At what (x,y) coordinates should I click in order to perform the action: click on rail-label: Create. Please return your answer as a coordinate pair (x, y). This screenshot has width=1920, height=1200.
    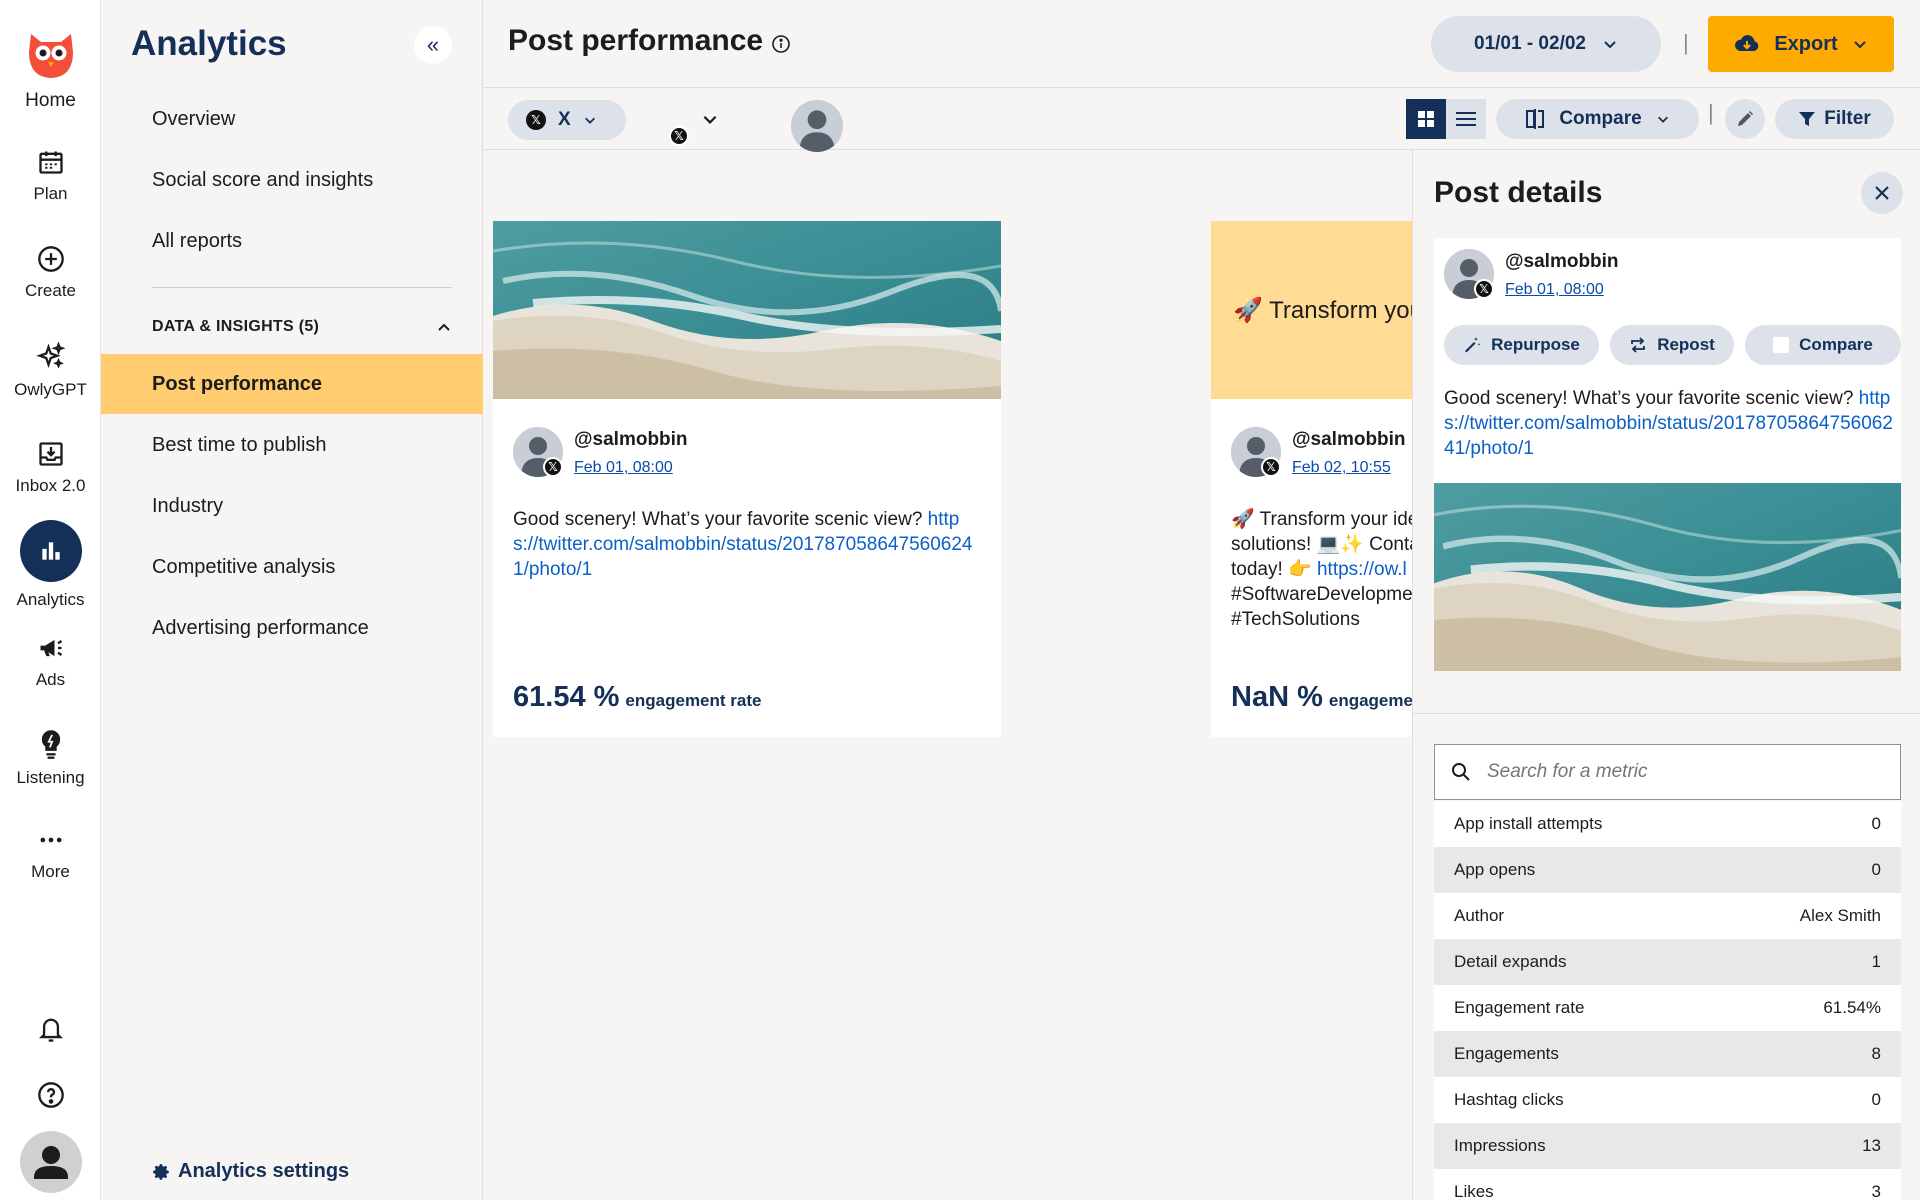
    Looking at the image, I should click on (50, 290).